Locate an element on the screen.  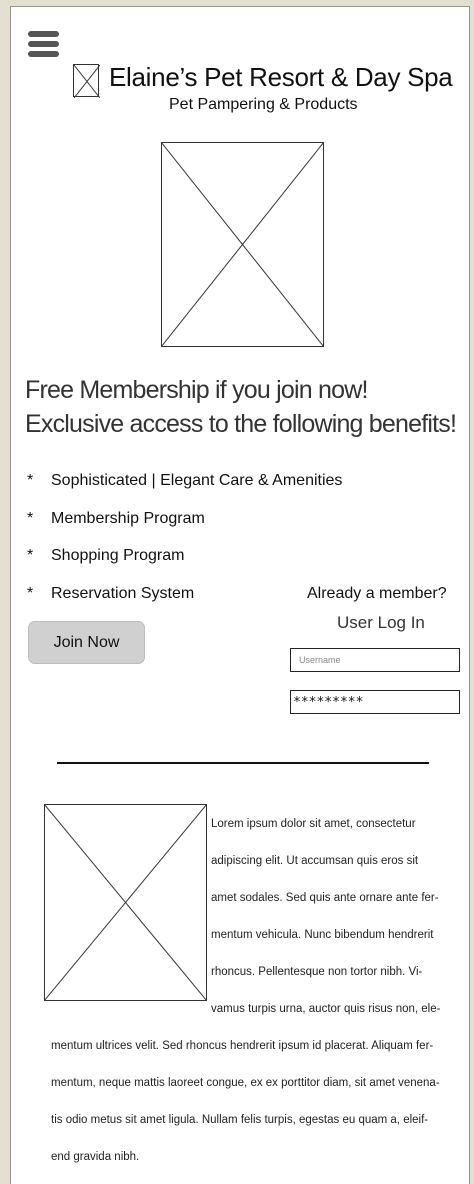
section-divider is located at coordinates (243, 763).